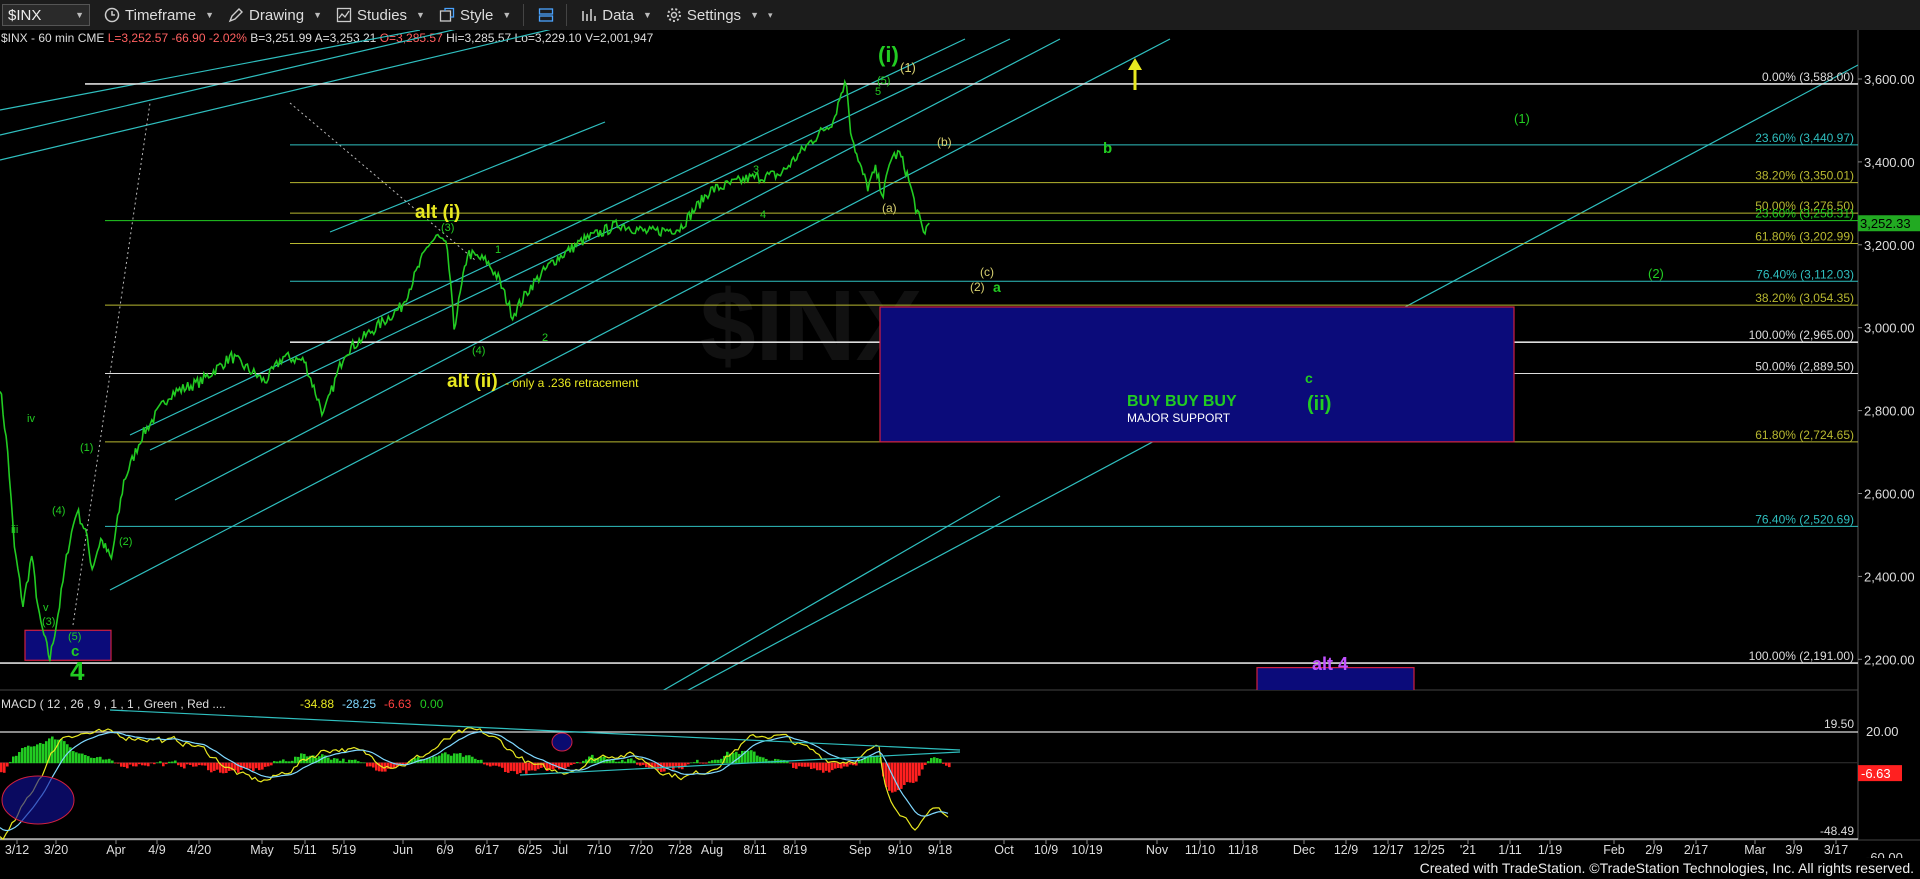 This screenshot has height=879, width=1920. Describe the element at coordinates (74, 637) in the screenshot. I see `wave-label: (5)` at that location.